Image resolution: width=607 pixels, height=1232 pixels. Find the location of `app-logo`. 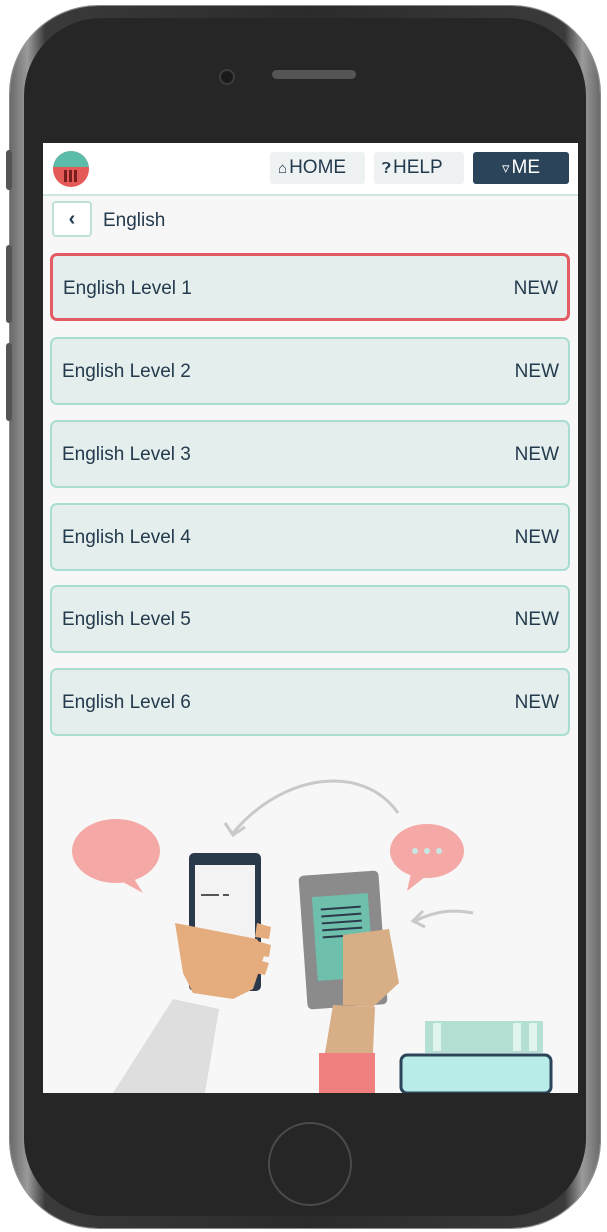

app-logo is located at coordinates (71, 169).